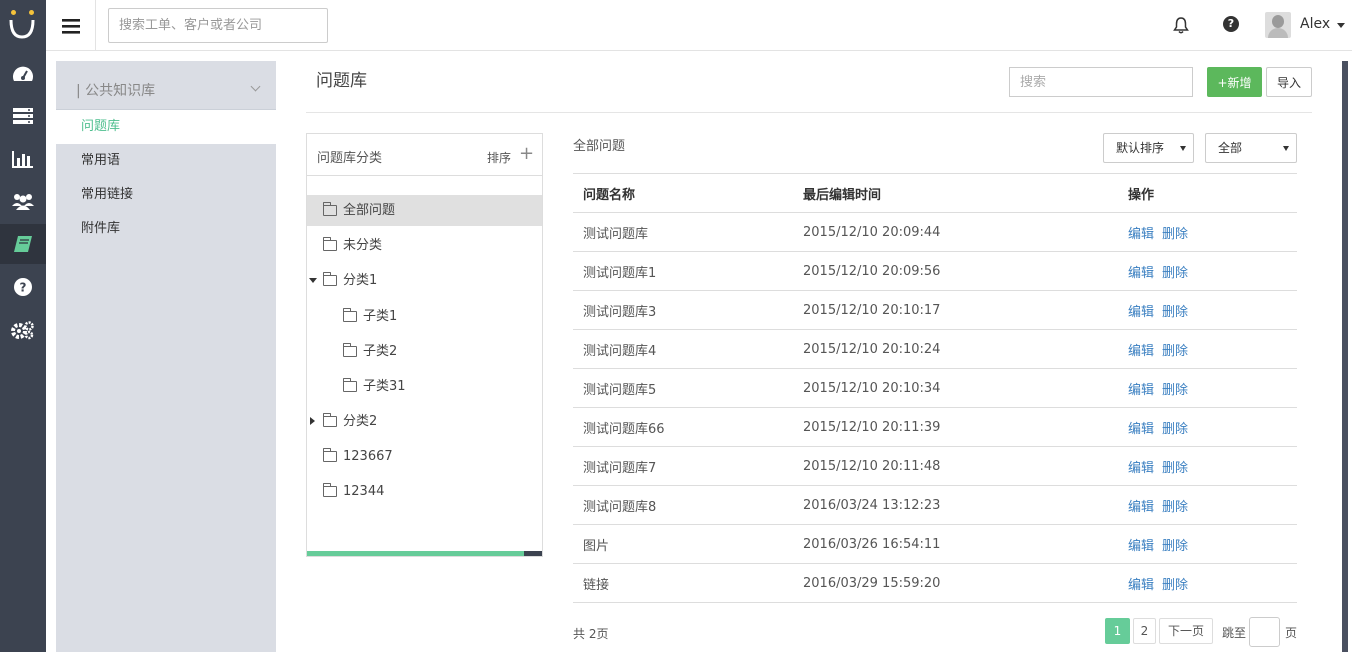  Describe the element at coordinates (955, 388) in the screenshot. I see `edit-time-cell: 2015/12/10 20:10:34` at that location.